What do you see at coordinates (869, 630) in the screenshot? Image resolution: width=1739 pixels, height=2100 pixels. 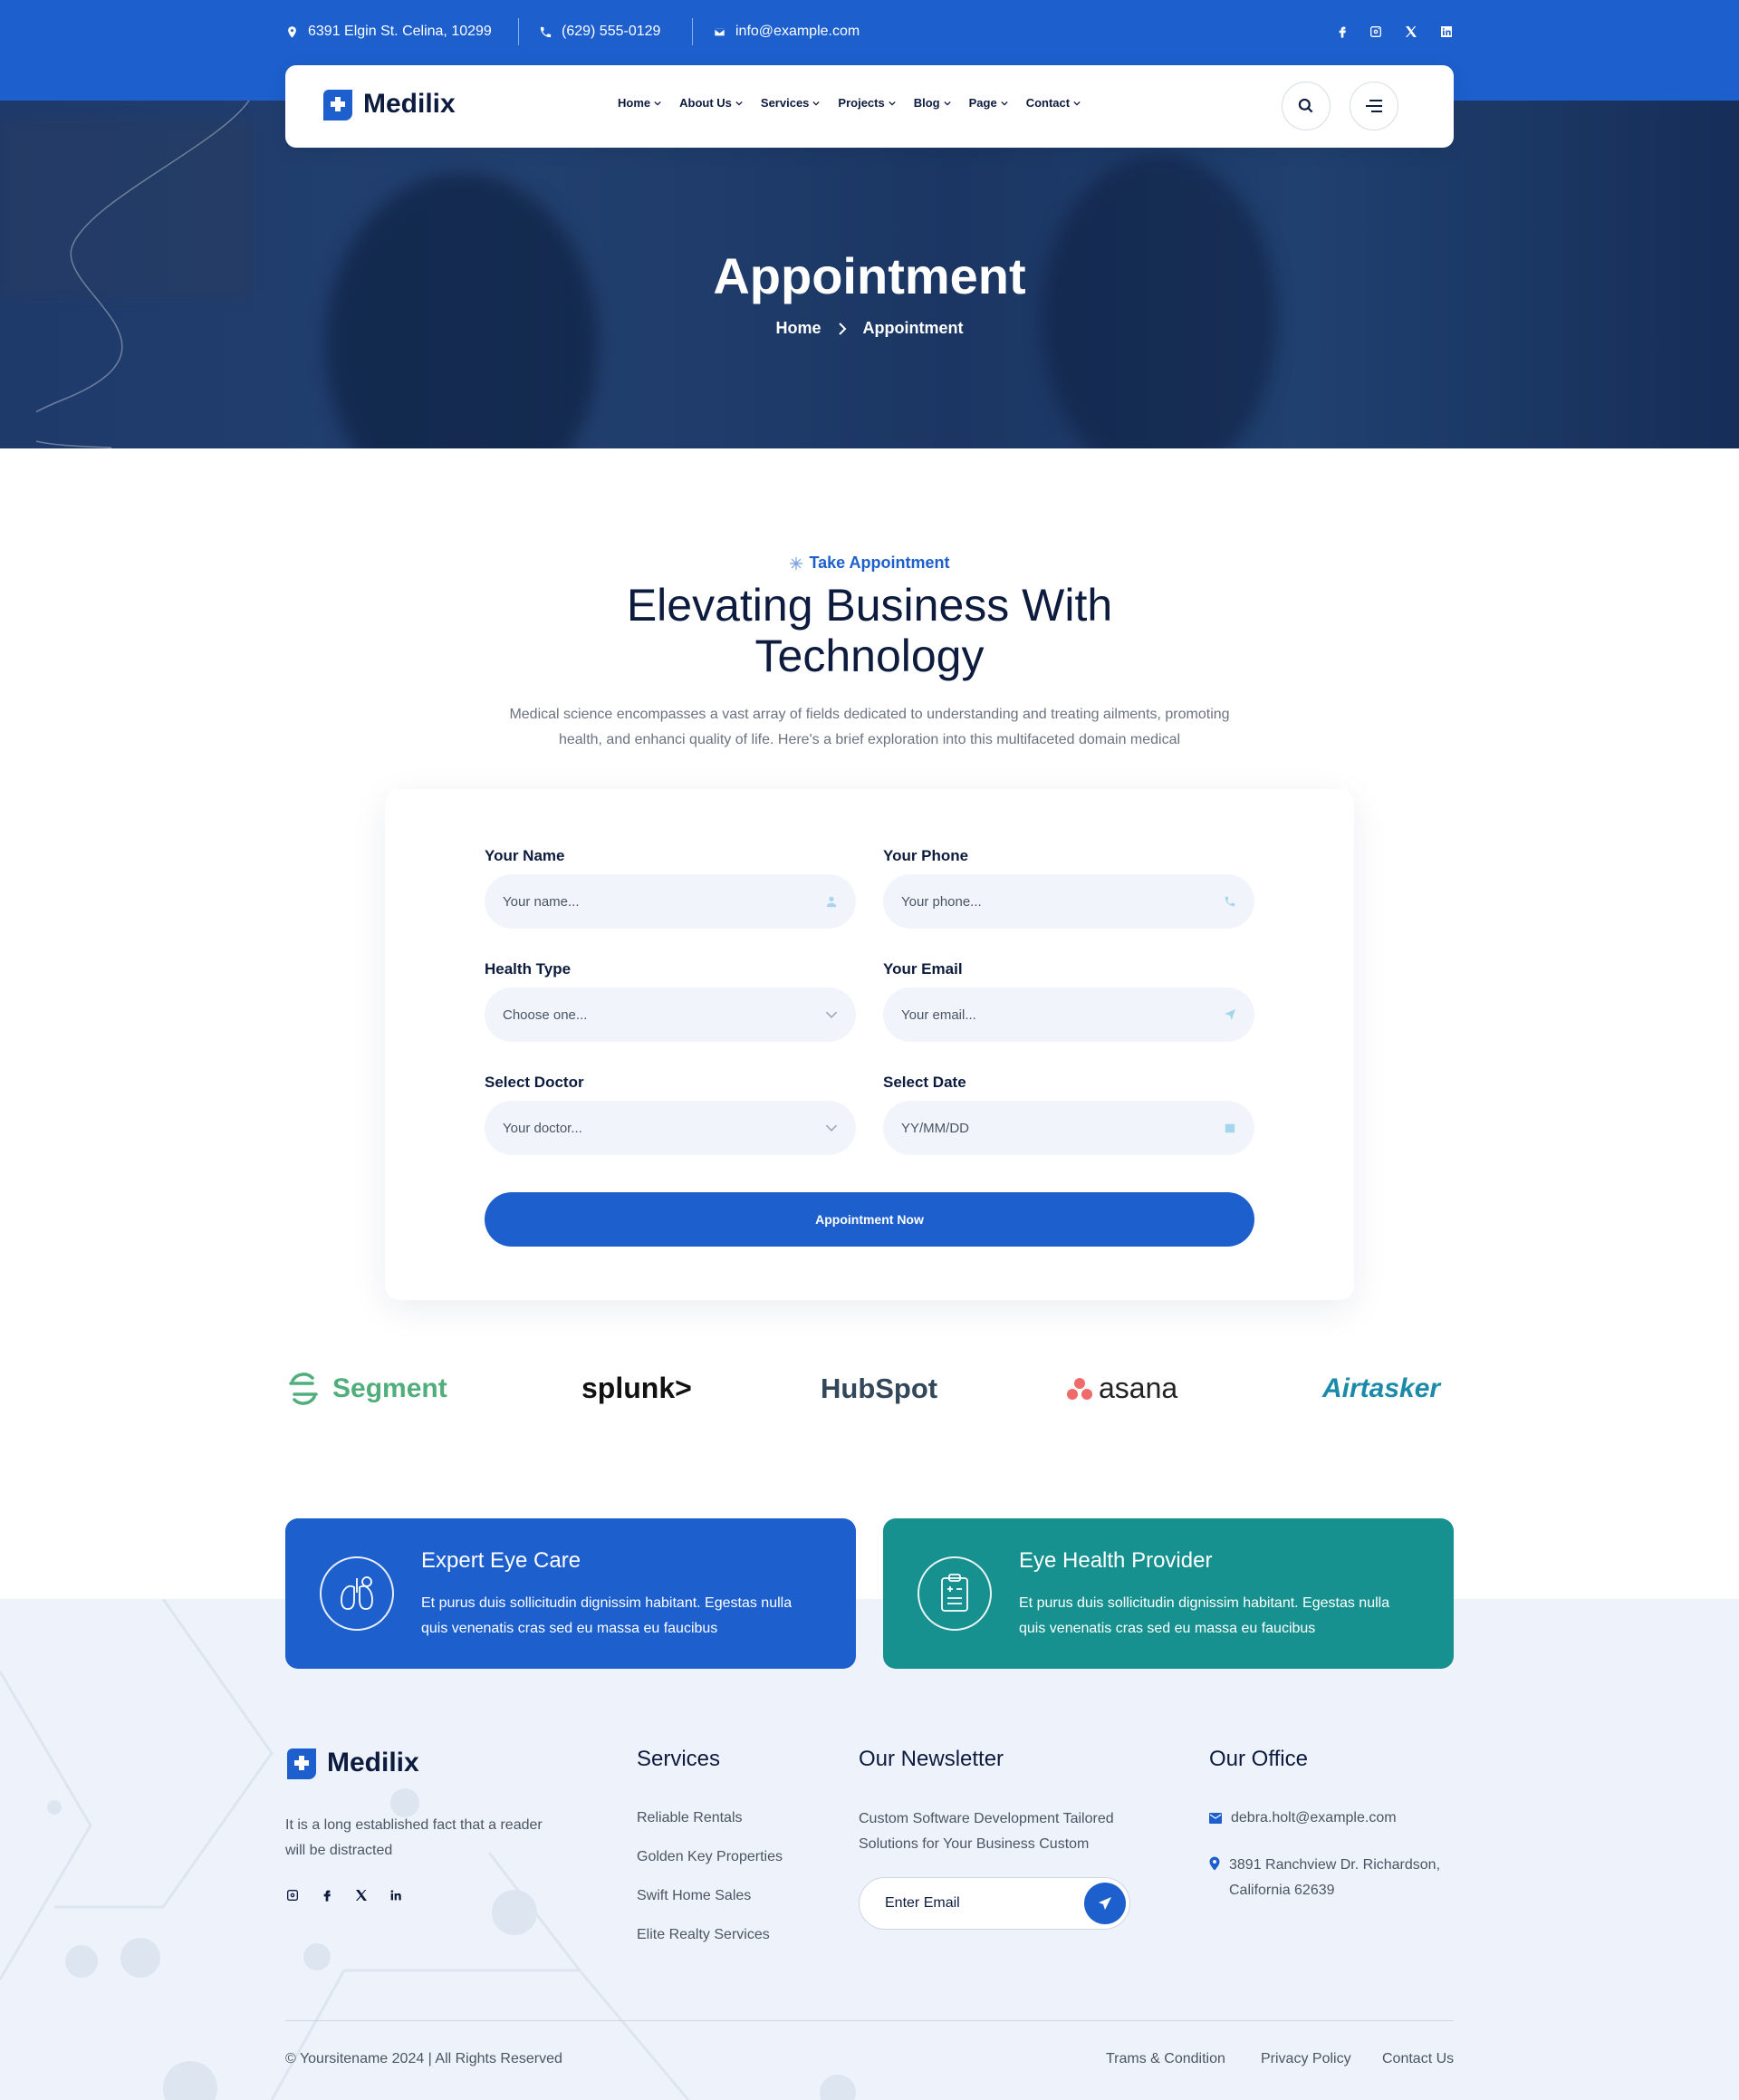 I see `section-title: Elevating Business With Technology` at bounding box center [869, 630].